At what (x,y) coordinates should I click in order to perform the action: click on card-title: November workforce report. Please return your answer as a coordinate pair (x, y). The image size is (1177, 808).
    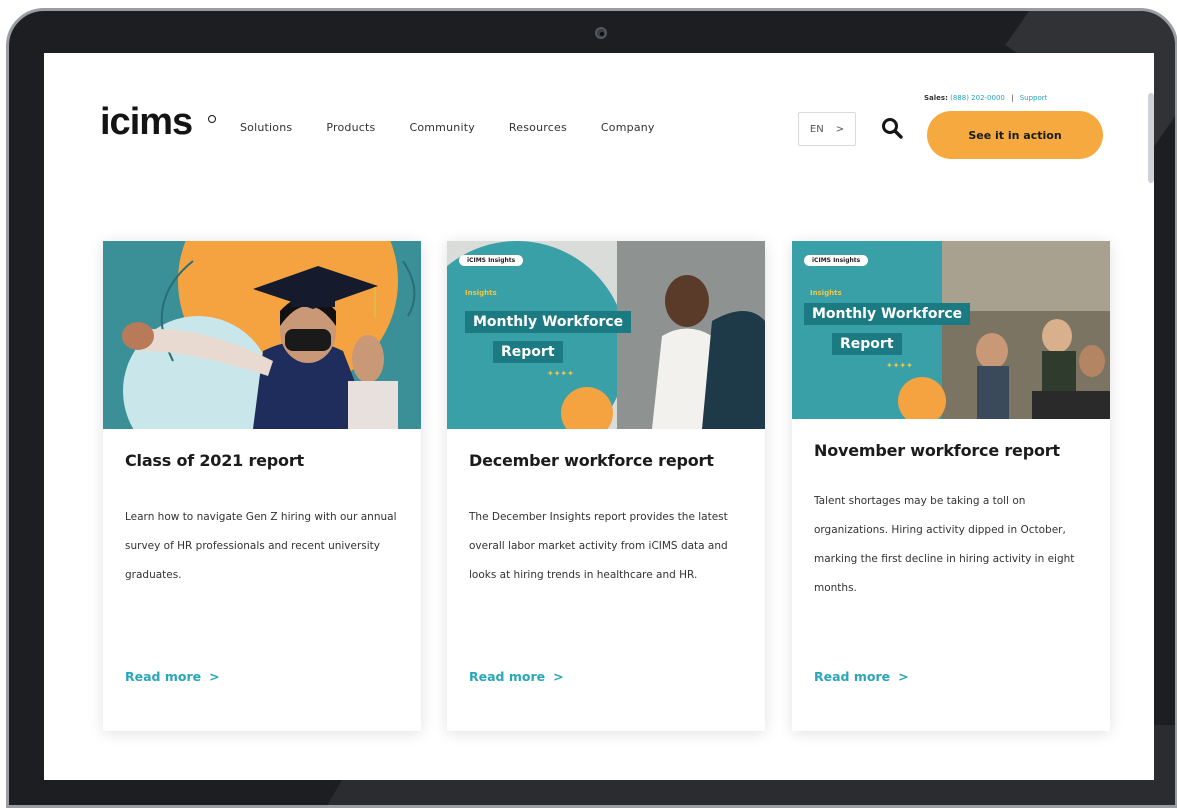
    Looking at the image, I should click on (937, 450).